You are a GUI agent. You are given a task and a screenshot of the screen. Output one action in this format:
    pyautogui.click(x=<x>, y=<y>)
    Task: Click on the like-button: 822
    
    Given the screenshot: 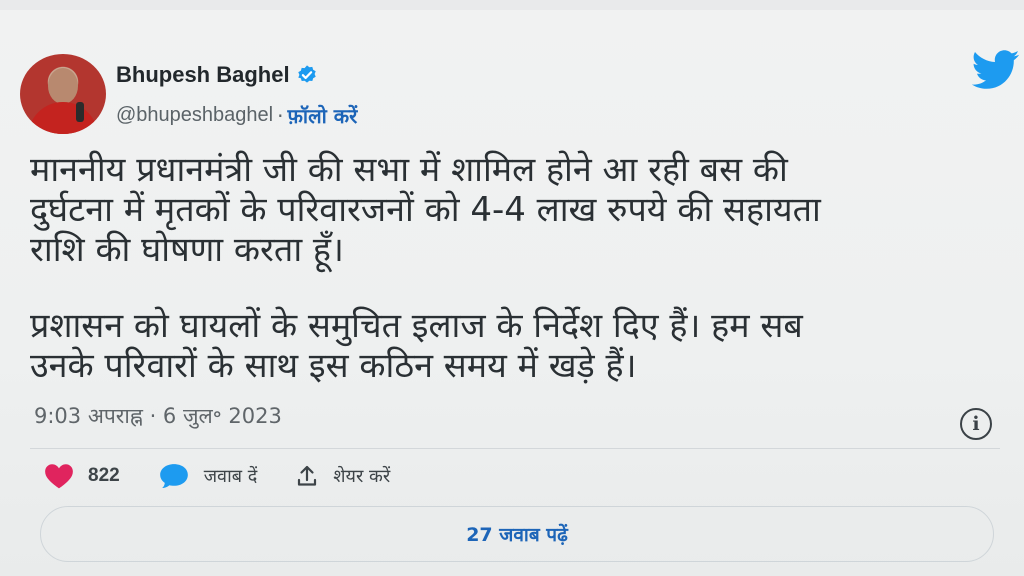 What is the action you would take?
    pyautogui.click(x=82, y=476)
    